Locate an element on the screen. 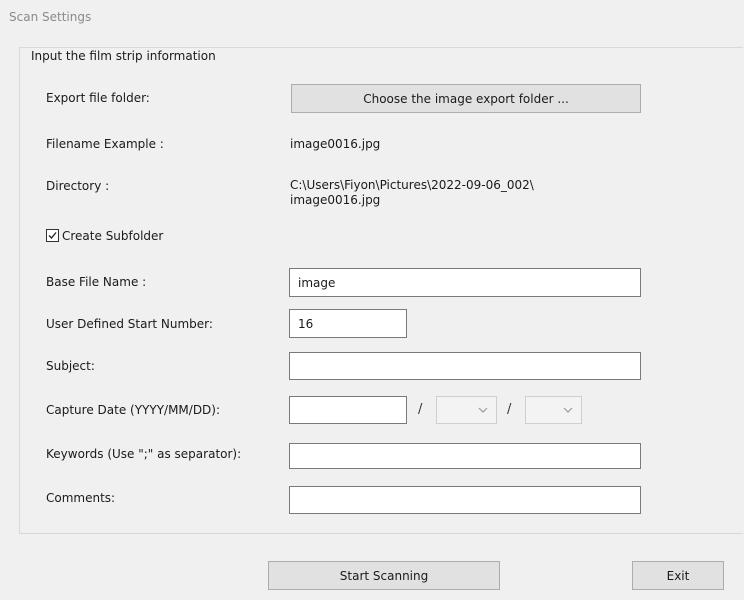 This screenshot has height=600, width=744. group-legend: Input the film strip information is located at coordinates (123, 56).